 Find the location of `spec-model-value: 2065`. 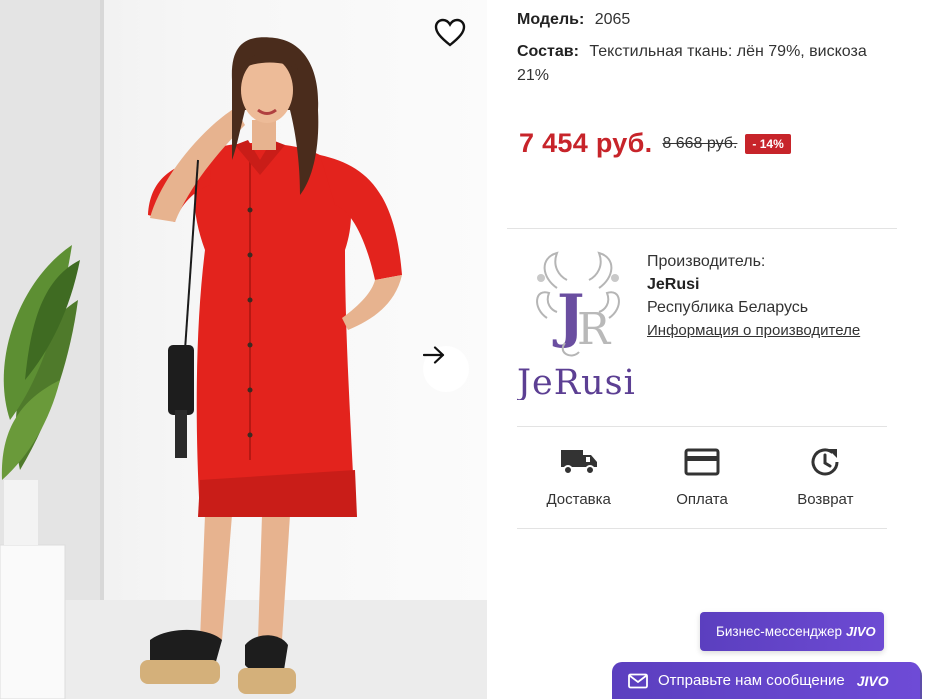

spec-model-value: 2065 is located at coordinates (612, 19).